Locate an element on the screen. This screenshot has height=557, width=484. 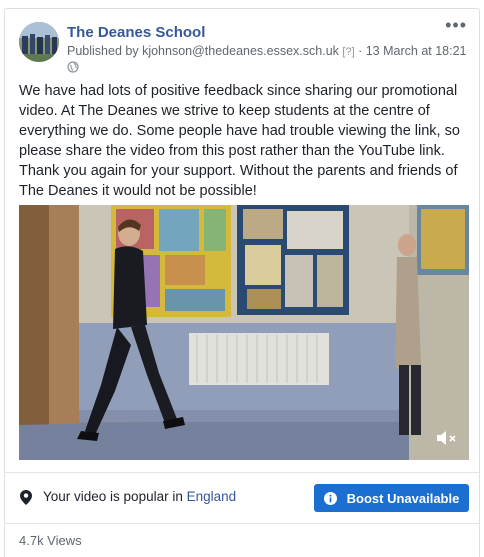
popular-text: Your video is popular in England is located at coordinates (139, 496).